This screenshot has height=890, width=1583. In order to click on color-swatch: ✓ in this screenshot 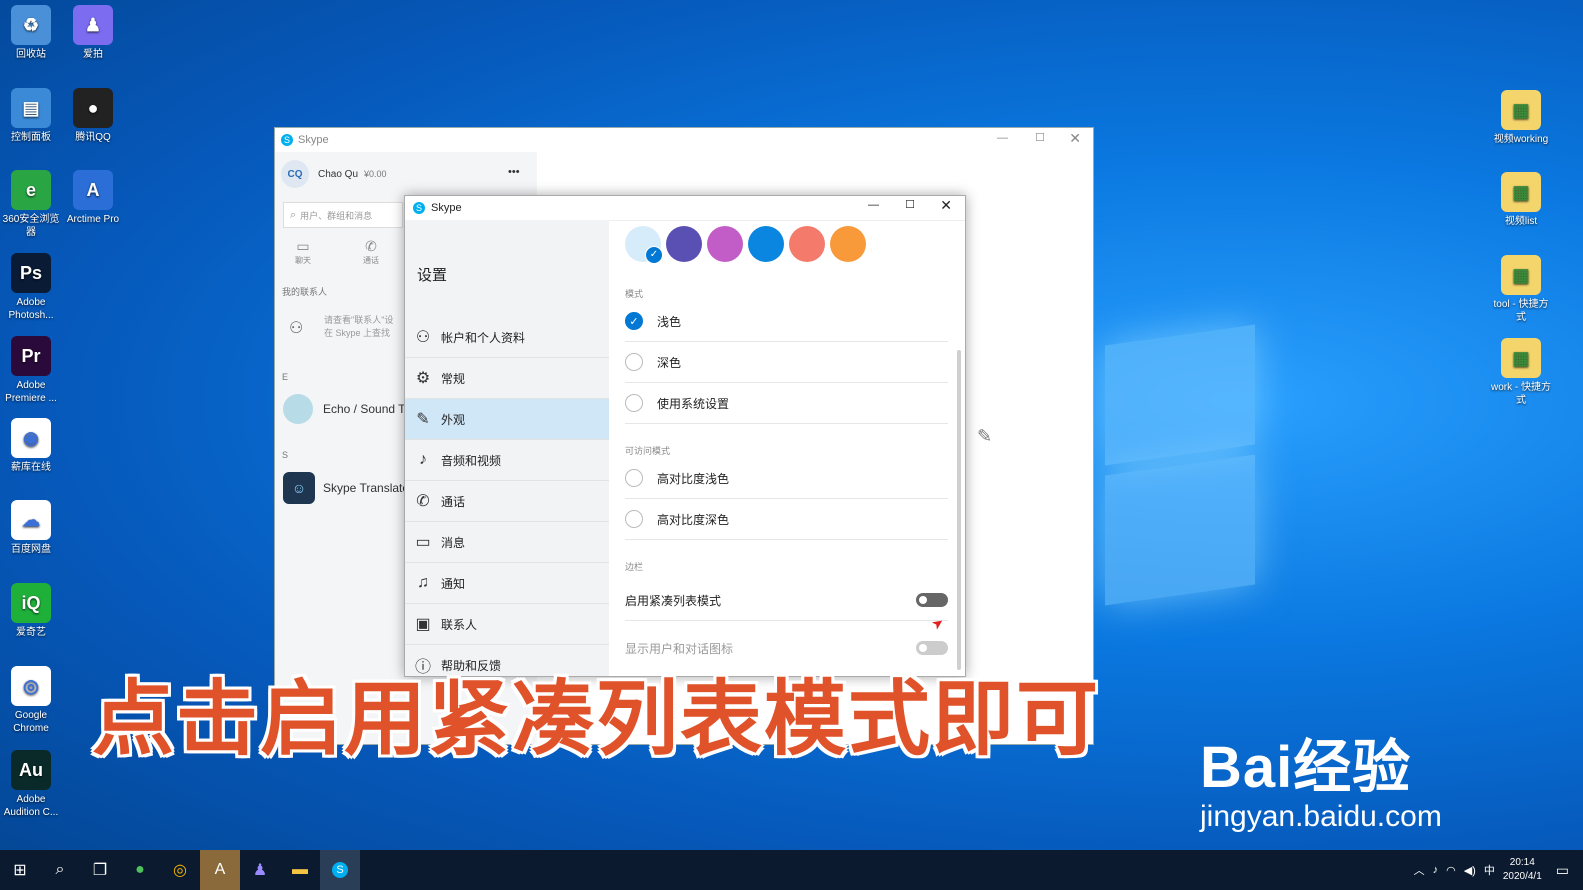, I will do `click(644, 245)`.